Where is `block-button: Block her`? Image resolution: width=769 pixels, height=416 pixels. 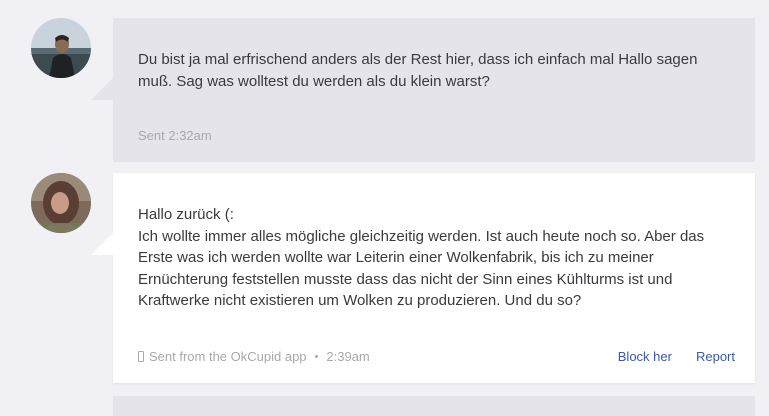
block-button: Block her is located at coordinates (645, 356).